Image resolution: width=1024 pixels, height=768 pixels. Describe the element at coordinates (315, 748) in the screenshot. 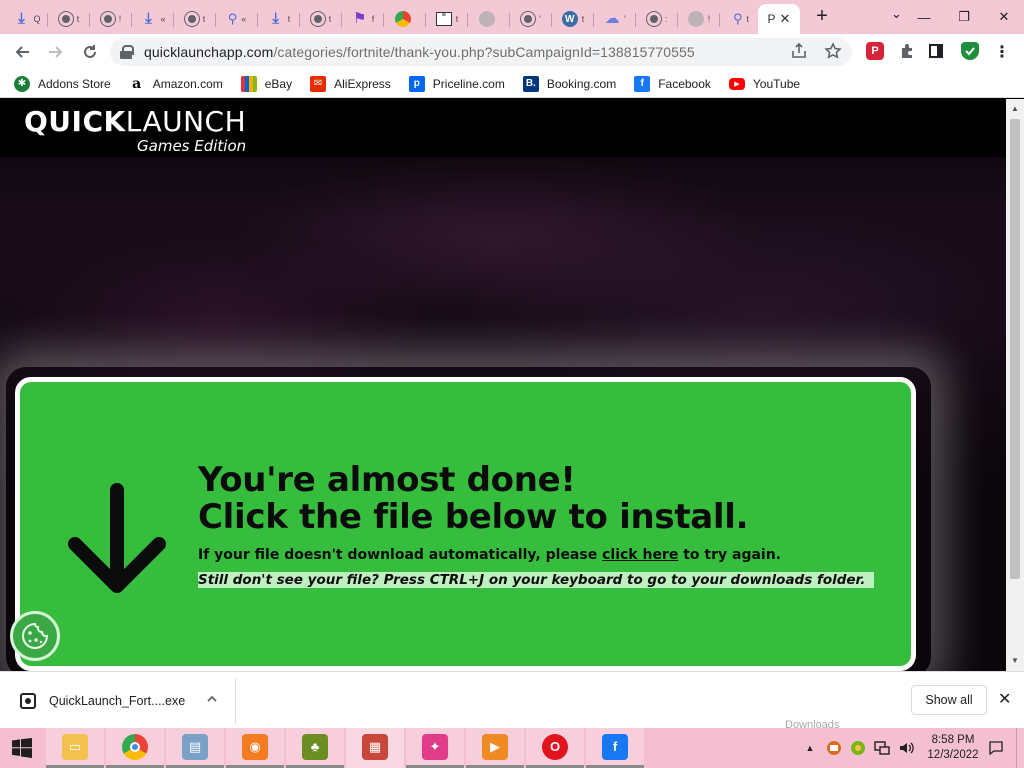

I see `taskbar-app-button: ♣` at that location.